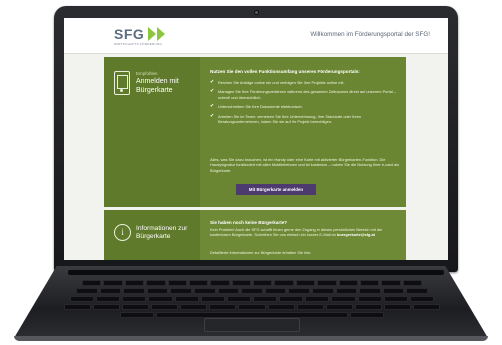 The image size is (502, 345). What do you see at coordinates (256, 12) in the screenshot?
I see `webcam` at bounding box center [256, 12].